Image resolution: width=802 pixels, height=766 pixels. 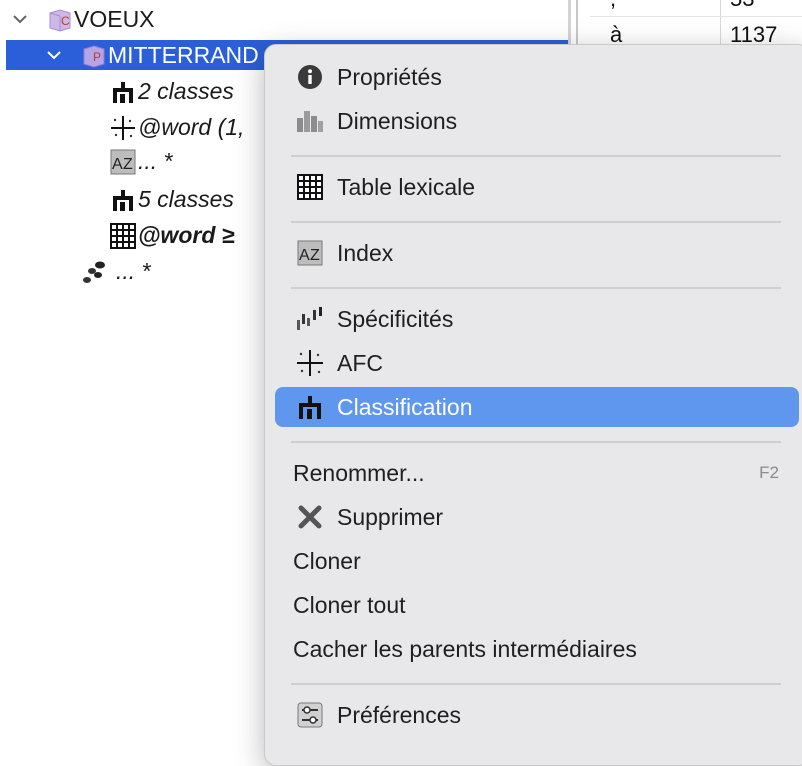 What do you see at coordinates (769, 472) in the screenshot?
I see `shortcut-label: F2` at bounding box center [769, 472].